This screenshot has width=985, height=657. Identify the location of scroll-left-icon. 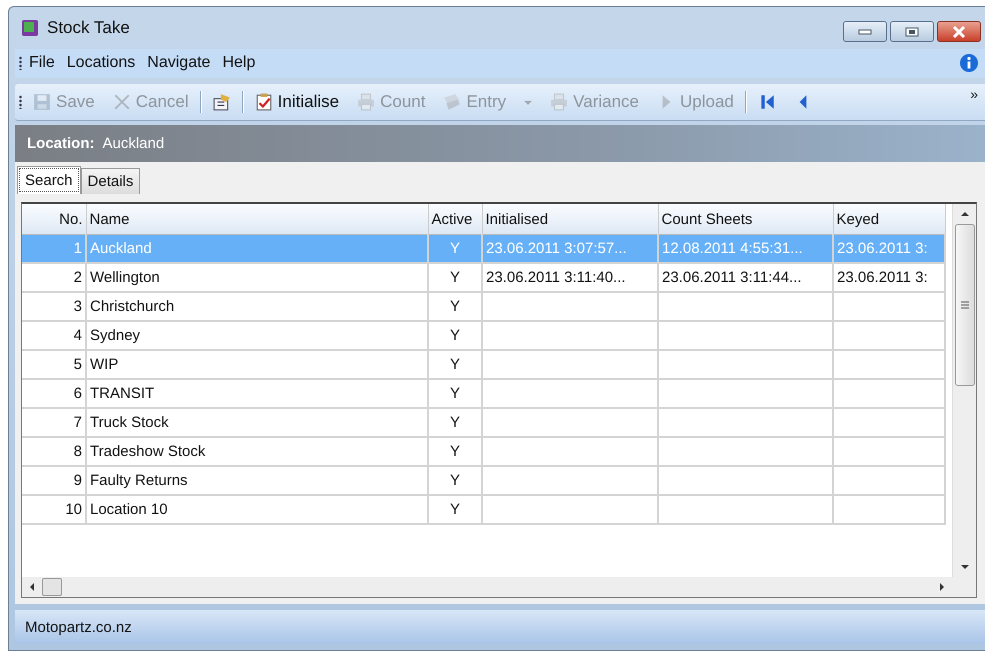
(32, 587).